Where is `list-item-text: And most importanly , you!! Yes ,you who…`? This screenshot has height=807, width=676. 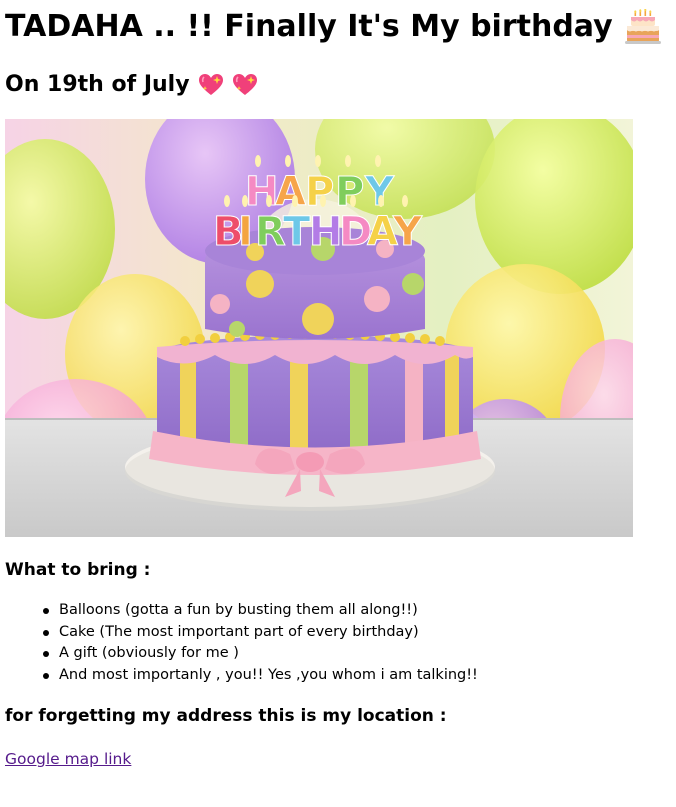 list-item-text: And most importanly , you!! Yes ,you who… is located at coordinates (268, 674).